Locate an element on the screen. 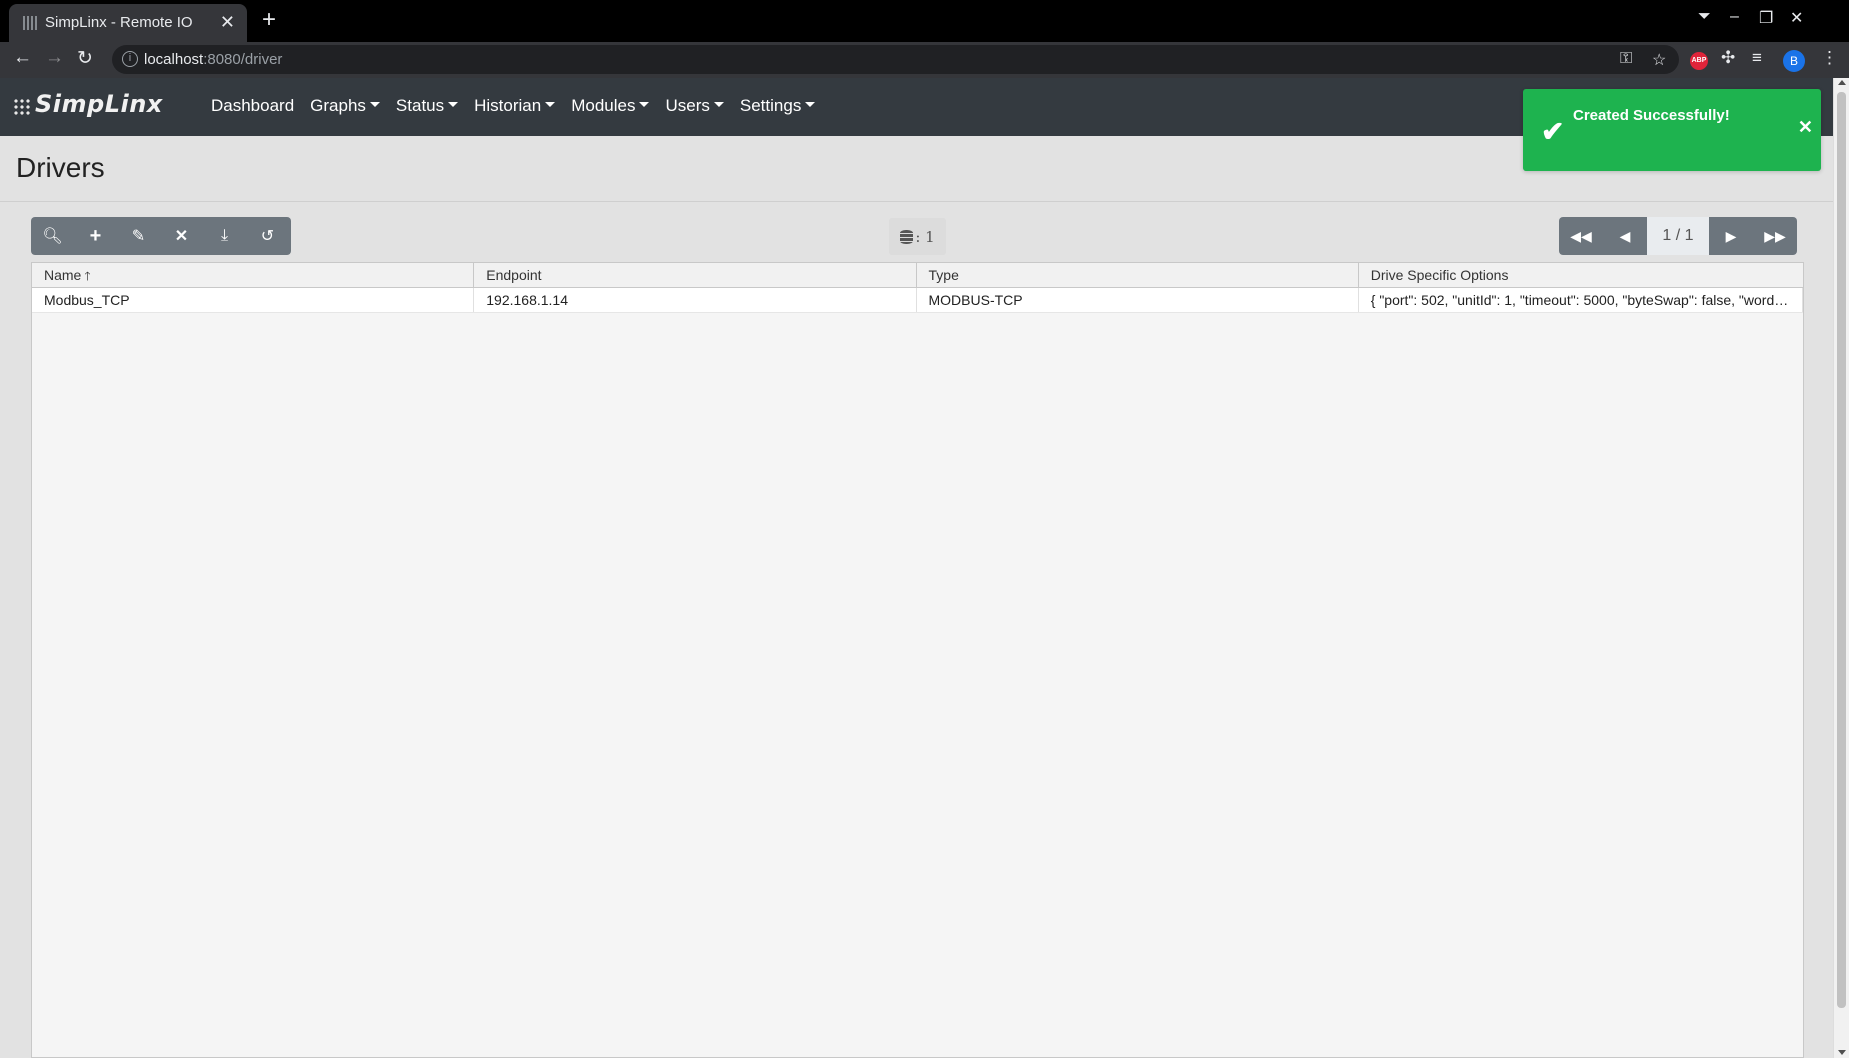 This screenshot has height=1058, width=1849. browser-tab-bar: SimpLinx - Remote IO ✕ + ⏷ – ❐ ✕ is located at coordinates (924, 21).